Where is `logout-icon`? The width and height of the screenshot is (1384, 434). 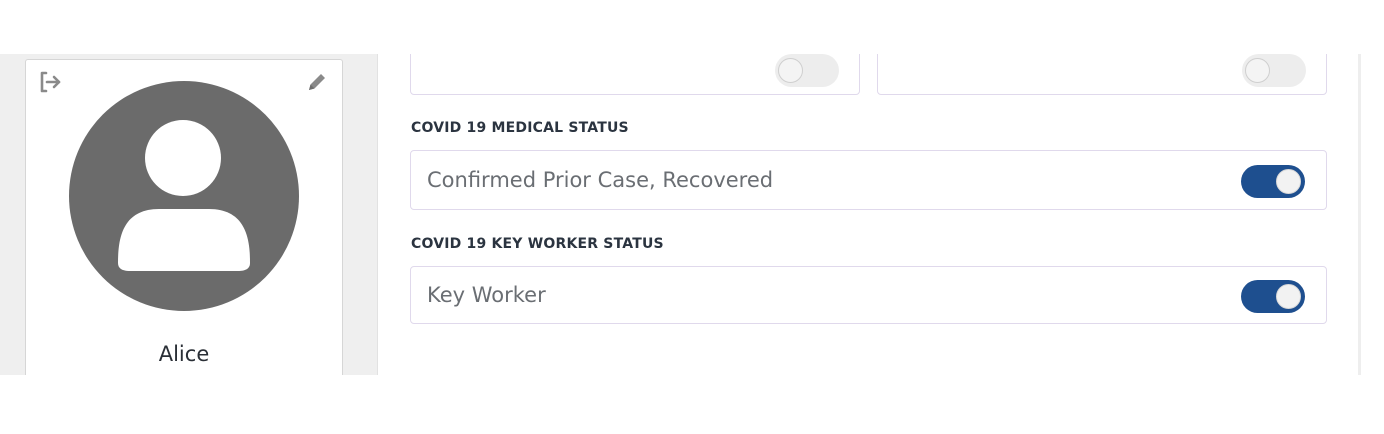
logout-icon is located at coordinates (51, 82).